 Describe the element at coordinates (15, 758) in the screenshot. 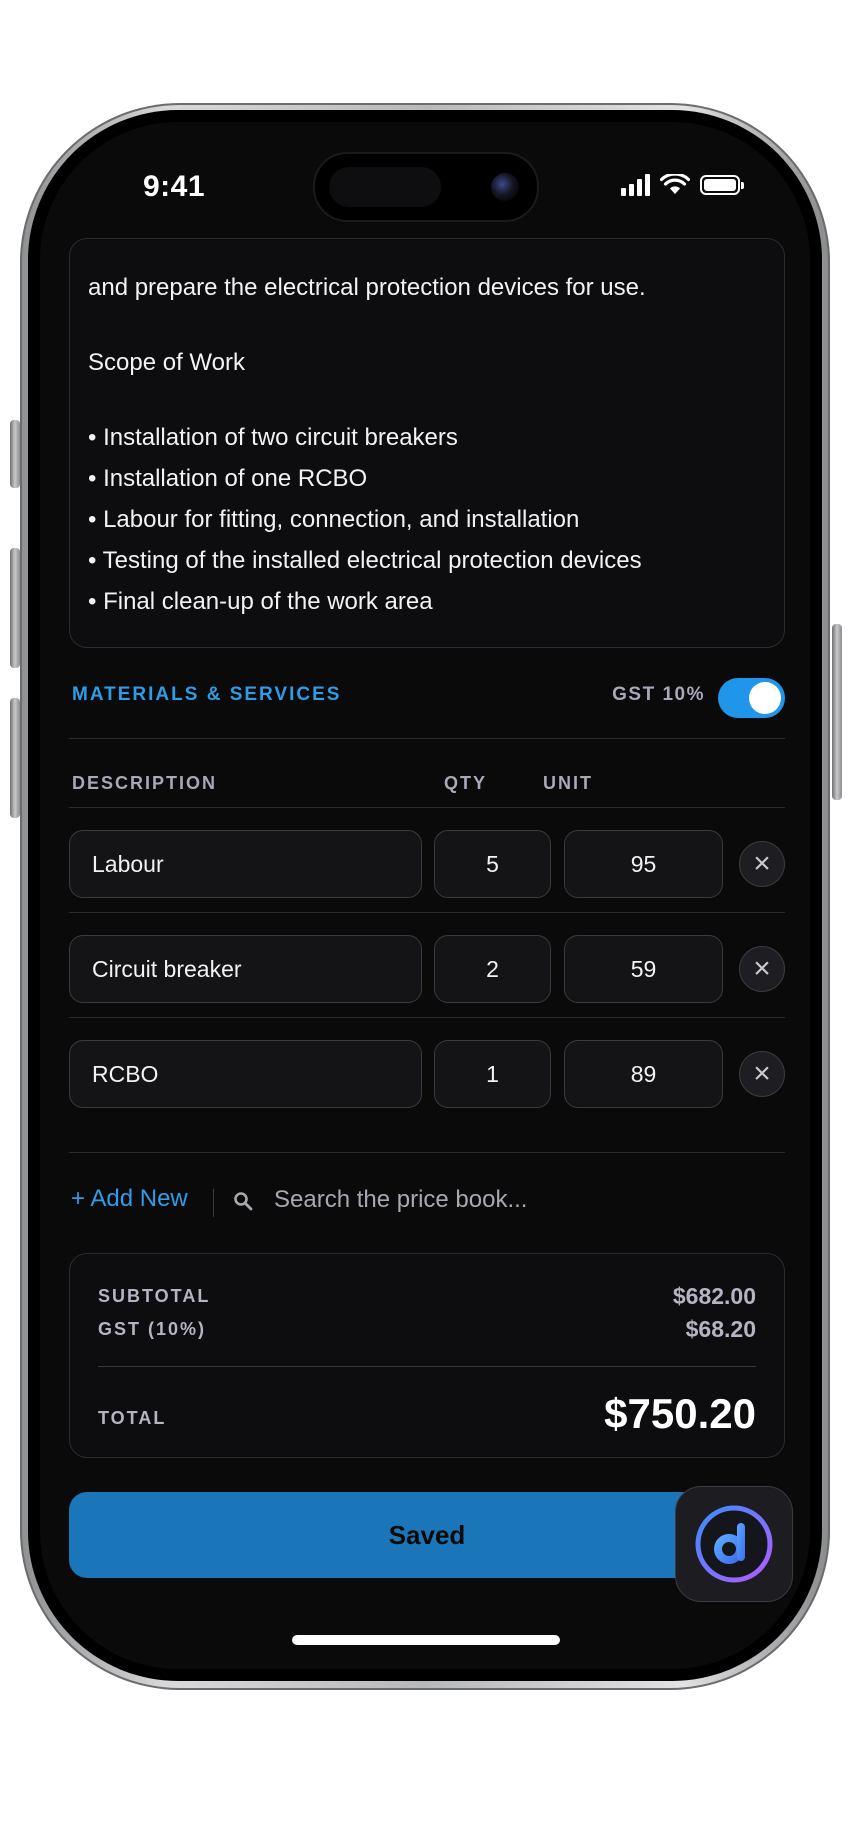

I see `volume-down-button` at that location.